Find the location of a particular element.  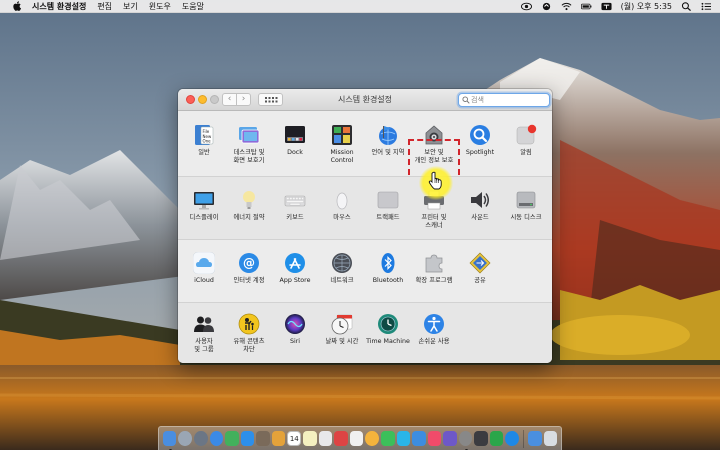

menu-clock: (월) 오후 5:35 is located at coordinates (646, 6).